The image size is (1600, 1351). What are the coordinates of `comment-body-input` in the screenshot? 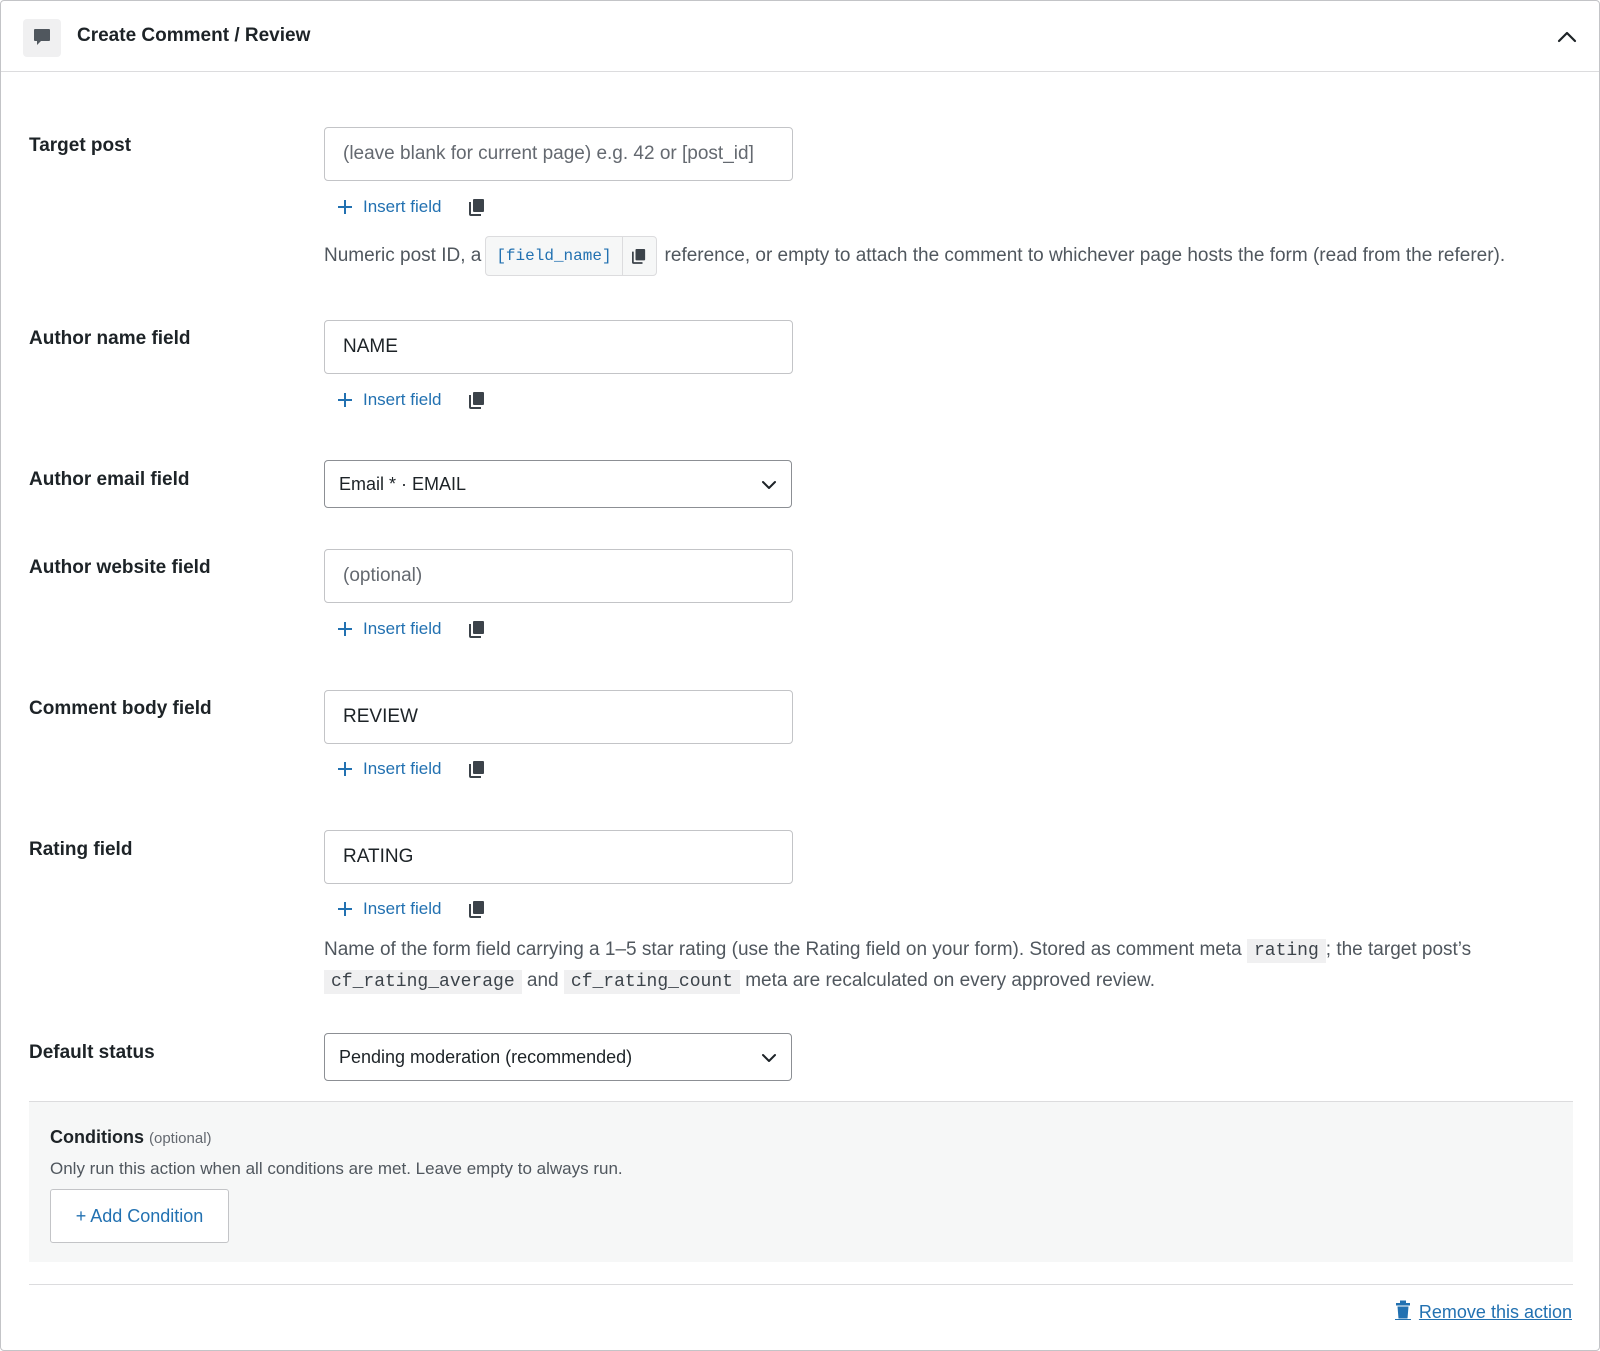 It's located at (558, 717).